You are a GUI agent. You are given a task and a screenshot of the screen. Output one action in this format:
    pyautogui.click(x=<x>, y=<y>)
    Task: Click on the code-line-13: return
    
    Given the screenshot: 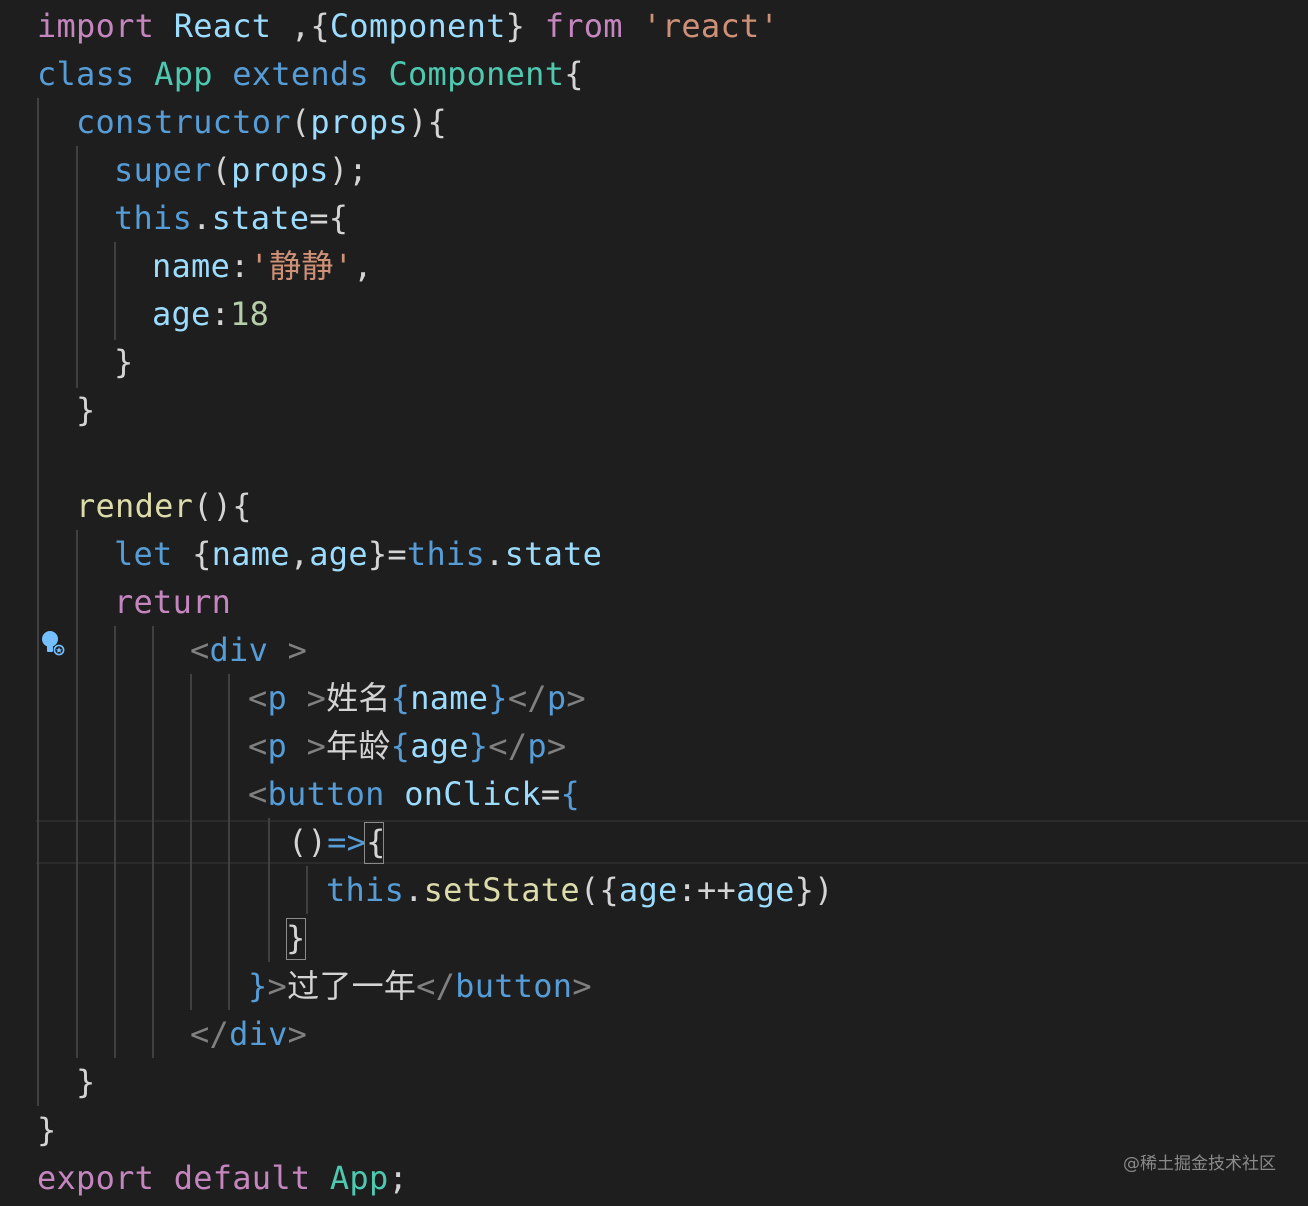 What is the action you would take?
    pyautogui.click(x=172, y=602)
    